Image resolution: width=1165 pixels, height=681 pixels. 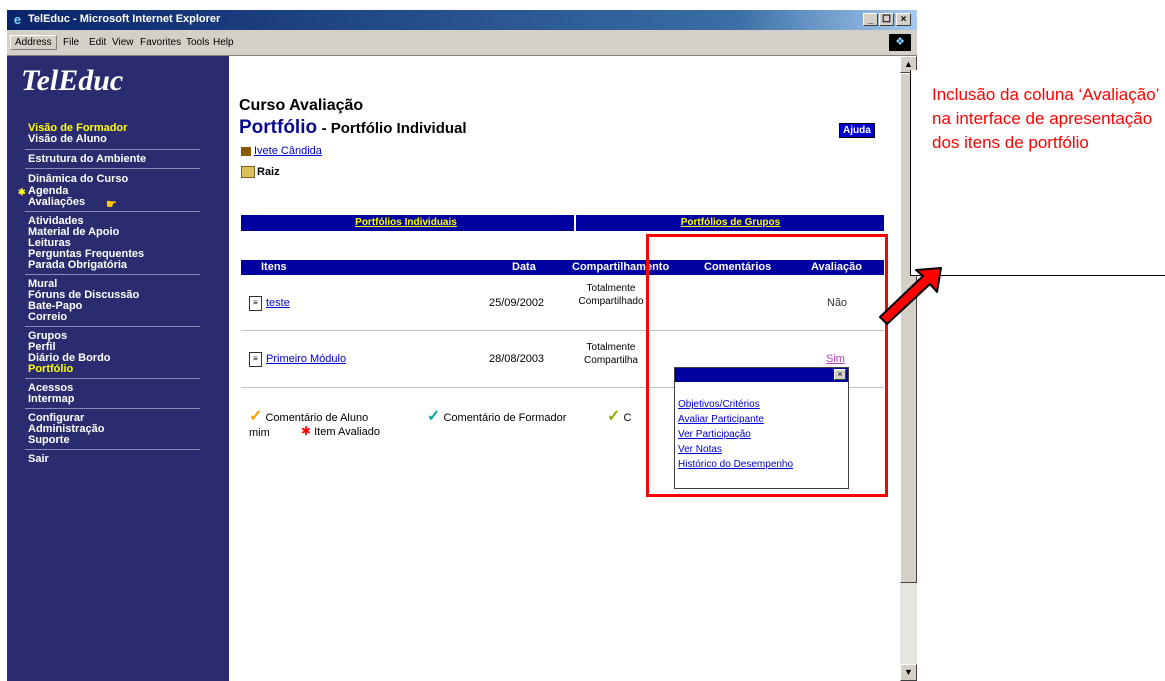 I want to click on window-title: TelEduc - Microsoft Internet Explorer, so click(x=124, y=19).